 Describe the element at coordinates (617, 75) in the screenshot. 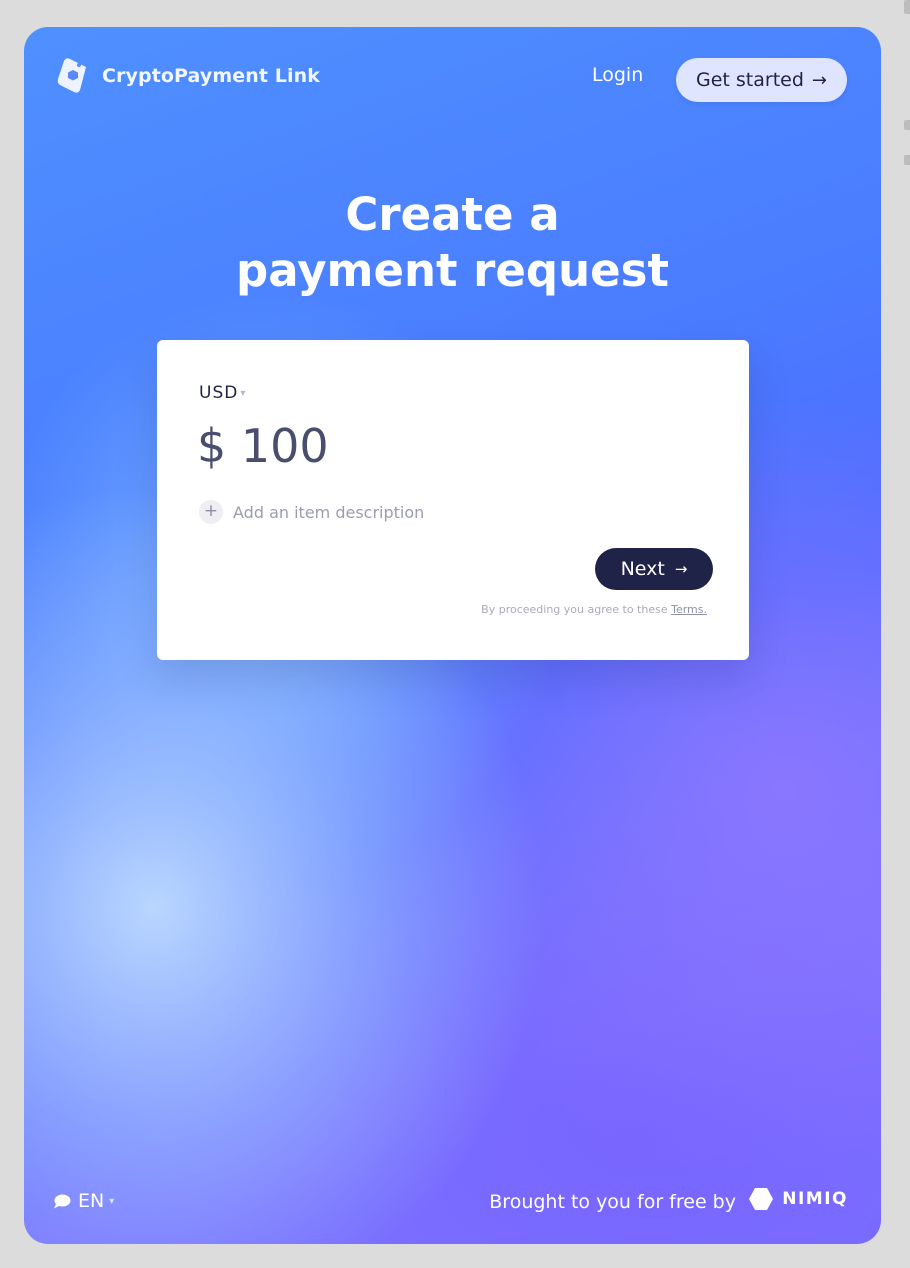

I see `login-link: Login` at that location.